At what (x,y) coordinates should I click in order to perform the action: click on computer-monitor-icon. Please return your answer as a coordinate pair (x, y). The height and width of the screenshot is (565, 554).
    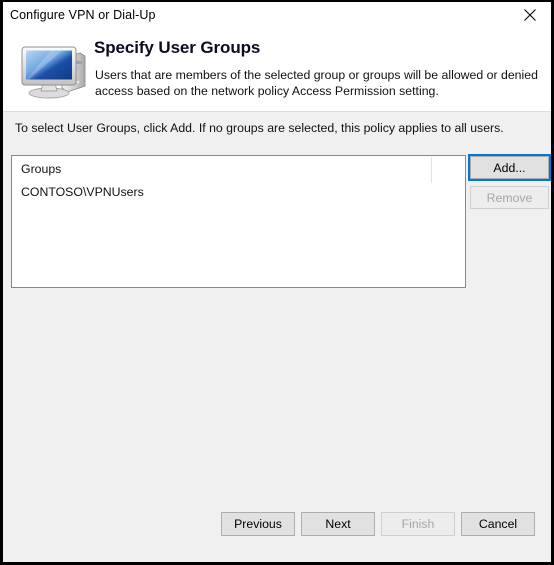
    Looking at the image, I should click on (54, 70).